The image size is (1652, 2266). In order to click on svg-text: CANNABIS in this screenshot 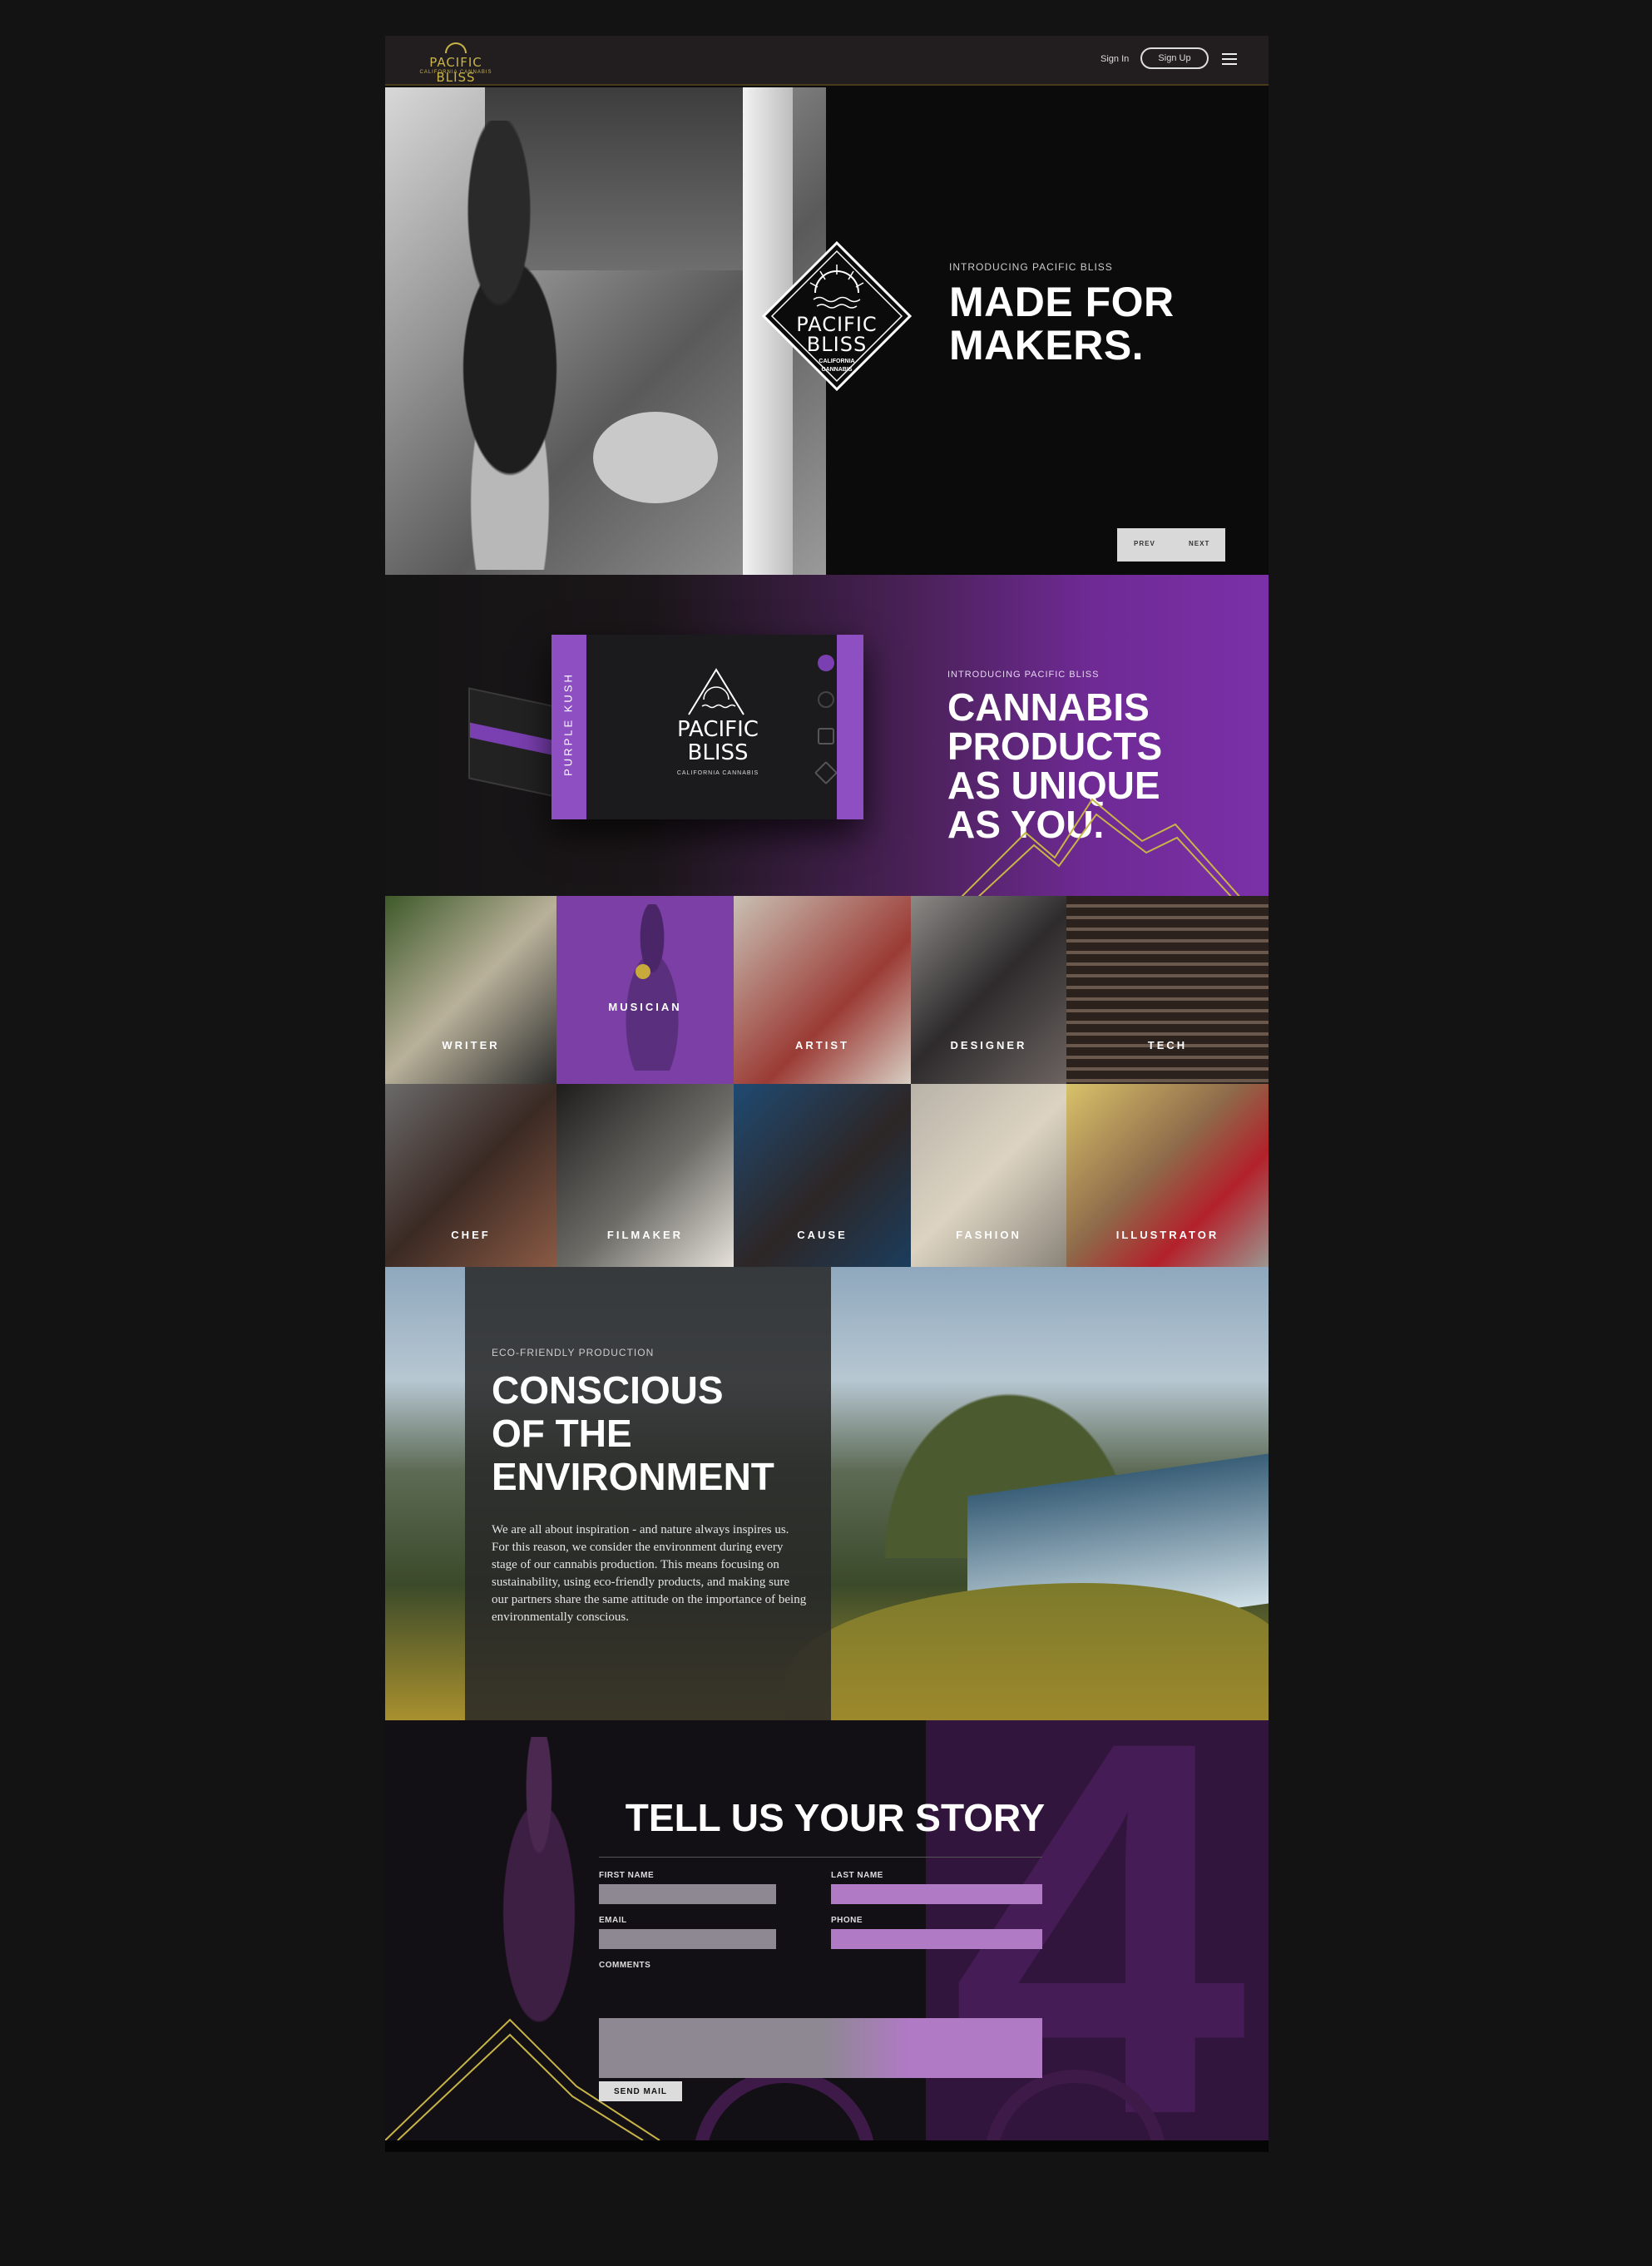, I will do `click(837, 370)`.